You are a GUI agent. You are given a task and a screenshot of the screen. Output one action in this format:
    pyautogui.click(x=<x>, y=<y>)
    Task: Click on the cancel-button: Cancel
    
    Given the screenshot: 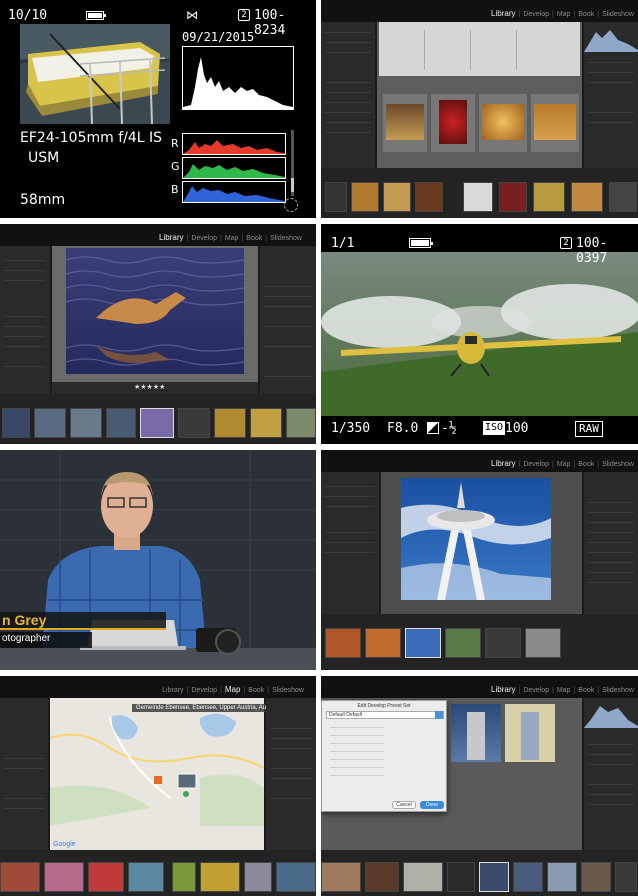 What is the action you would take?
    pyautogui.click(x=404, y=805)
    